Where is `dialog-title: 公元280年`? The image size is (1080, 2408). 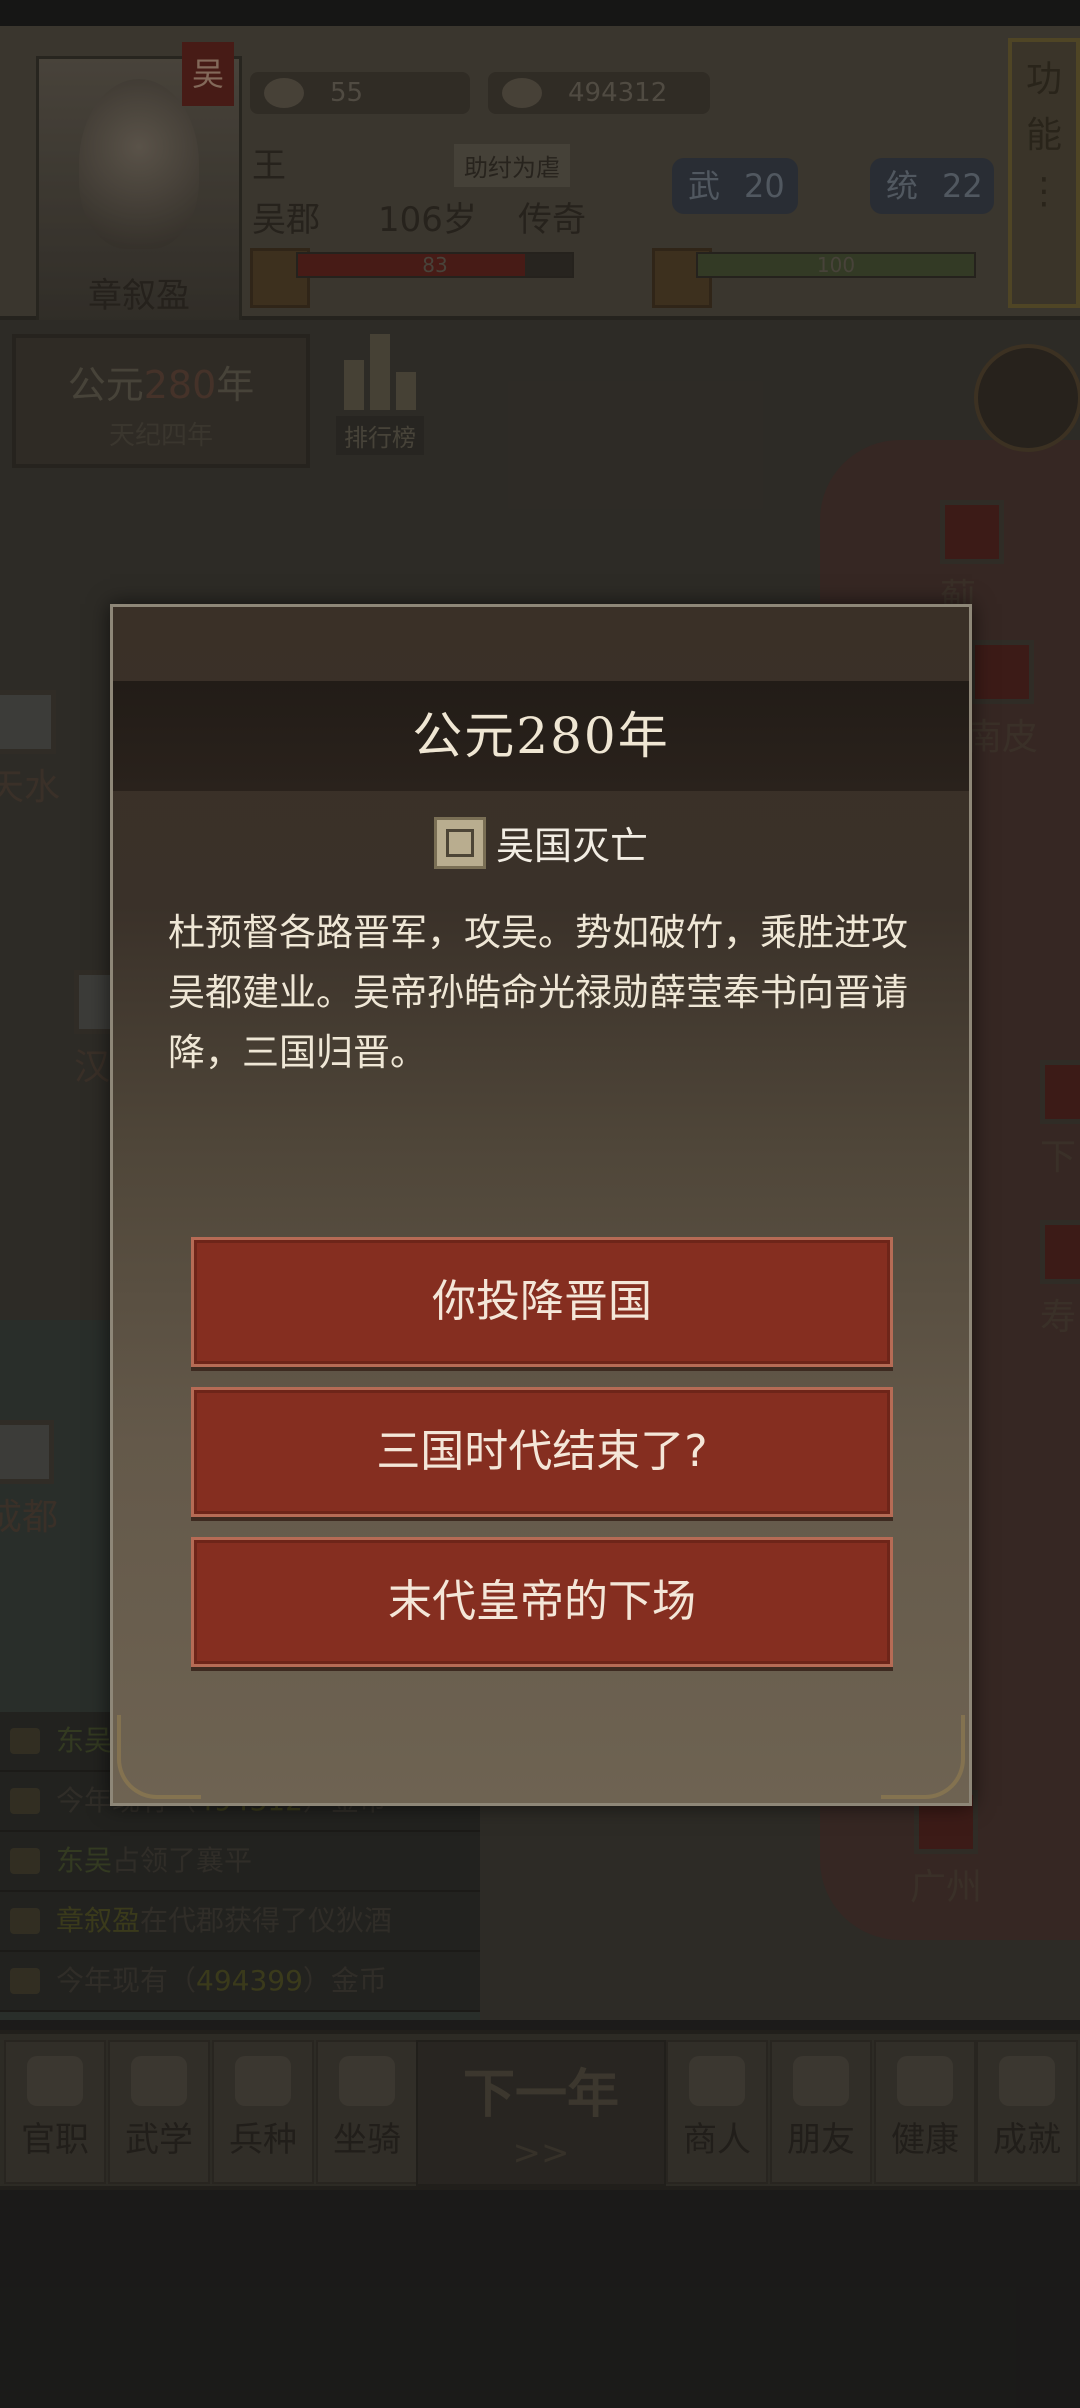
dialog-title: 公元280年 is located at coordinates (541, 736).